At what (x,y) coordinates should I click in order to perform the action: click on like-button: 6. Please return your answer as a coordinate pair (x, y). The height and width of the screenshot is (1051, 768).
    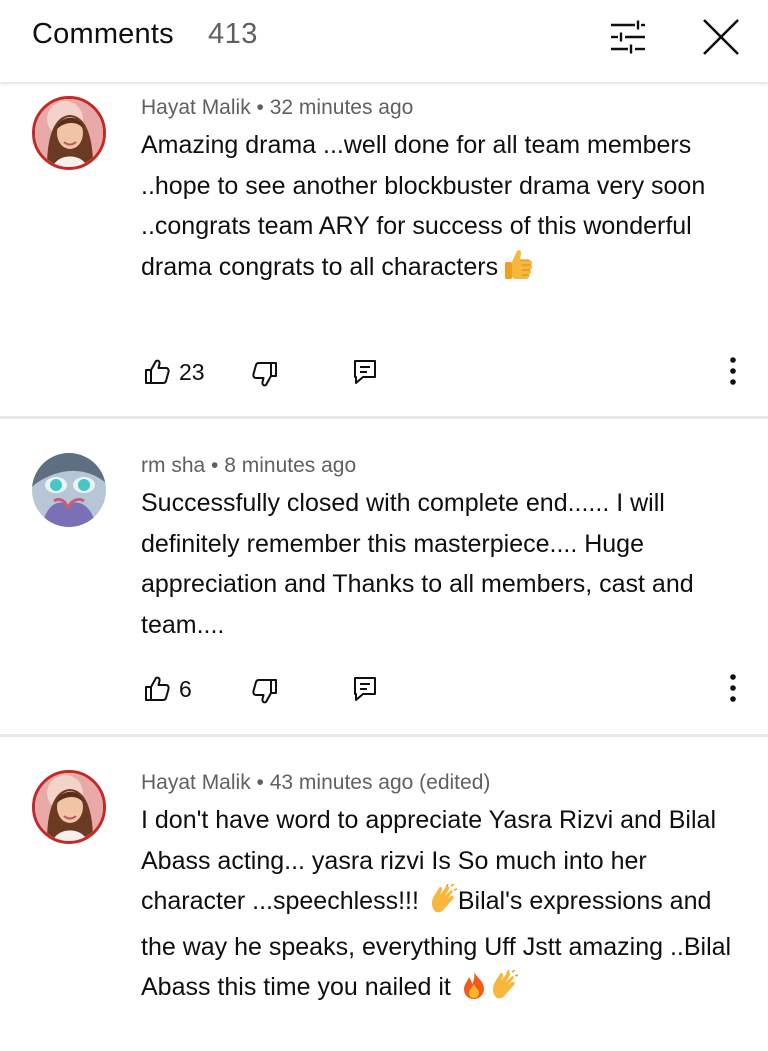
    Looking at the image, I should click on (167, 689).